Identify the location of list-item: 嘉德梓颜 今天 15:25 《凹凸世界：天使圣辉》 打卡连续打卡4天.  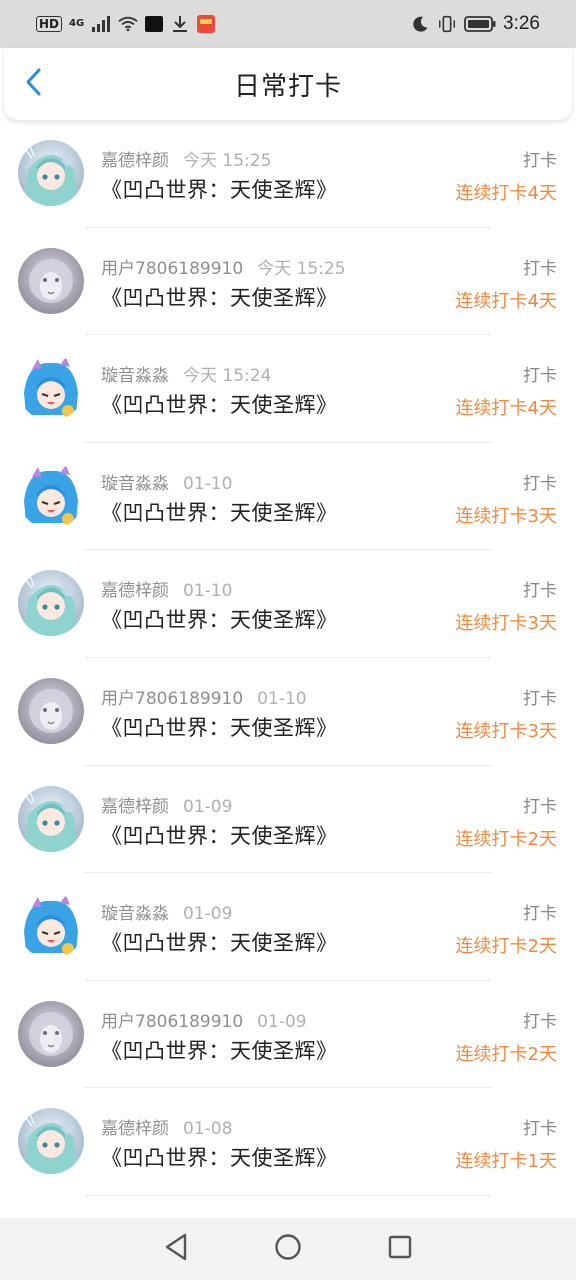
(288, 174).